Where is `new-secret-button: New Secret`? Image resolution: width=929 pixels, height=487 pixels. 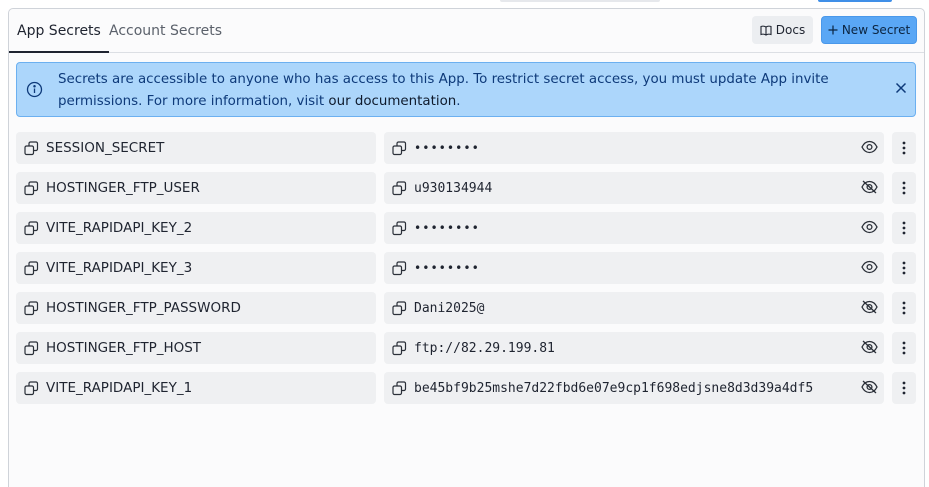
new-secret-button: New Secret is located at coordinates (869, 30).